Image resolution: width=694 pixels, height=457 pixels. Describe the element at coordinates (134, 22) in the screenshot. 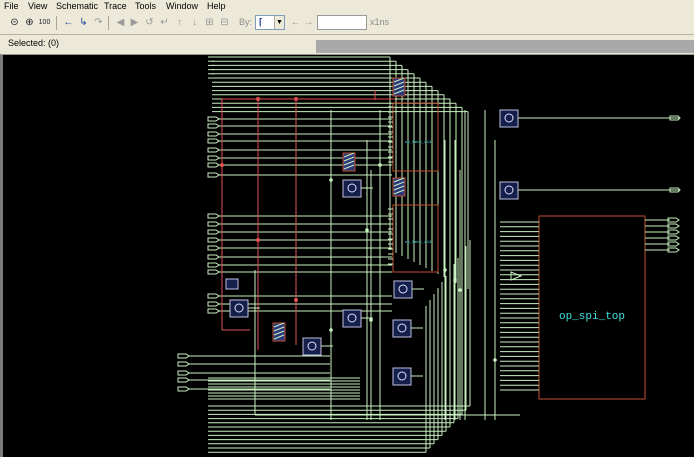

I see `pop-icon: ▶` at that location.